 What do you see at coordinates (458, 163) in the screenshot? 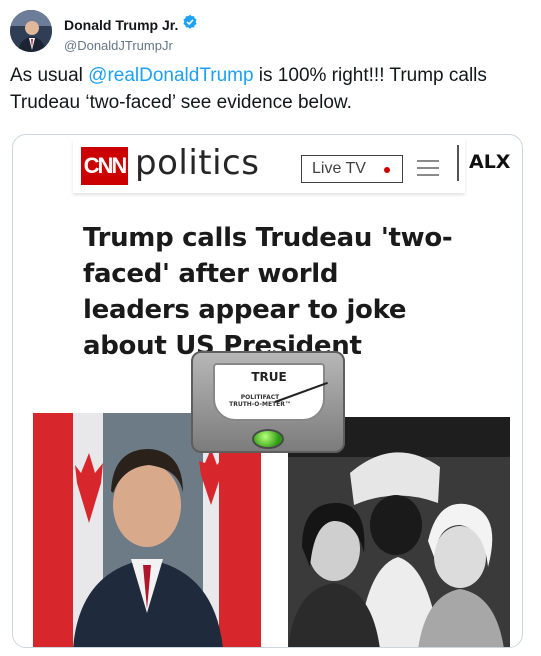
I see `divider` at bounding box center [458, 163].